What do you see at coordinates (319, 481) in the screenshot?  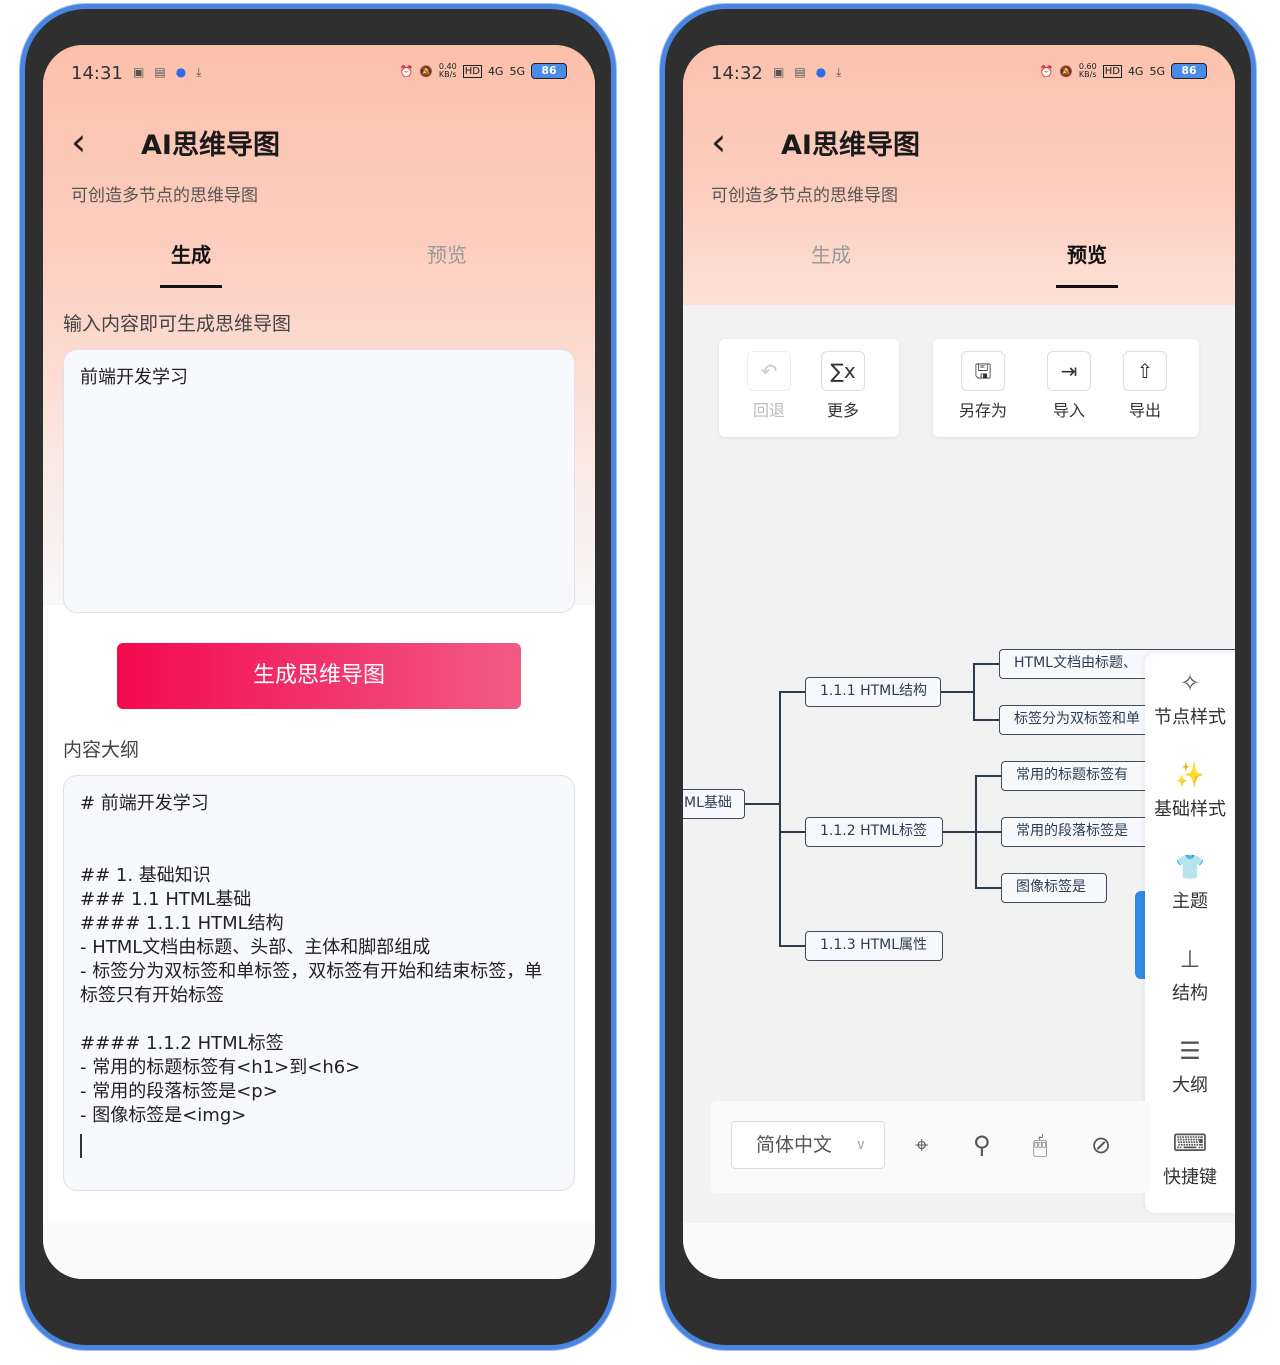 I see `topic-input: 前端开发学习` at bounding box center [319, 481].